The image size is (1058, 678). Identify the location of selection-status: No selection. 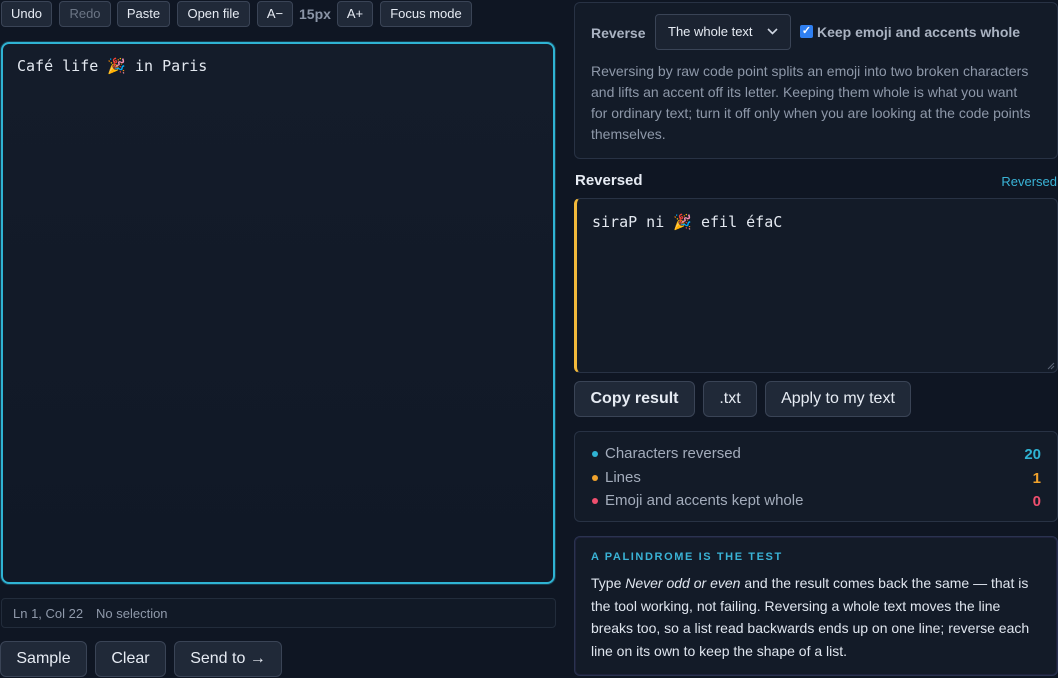
(132, 613).